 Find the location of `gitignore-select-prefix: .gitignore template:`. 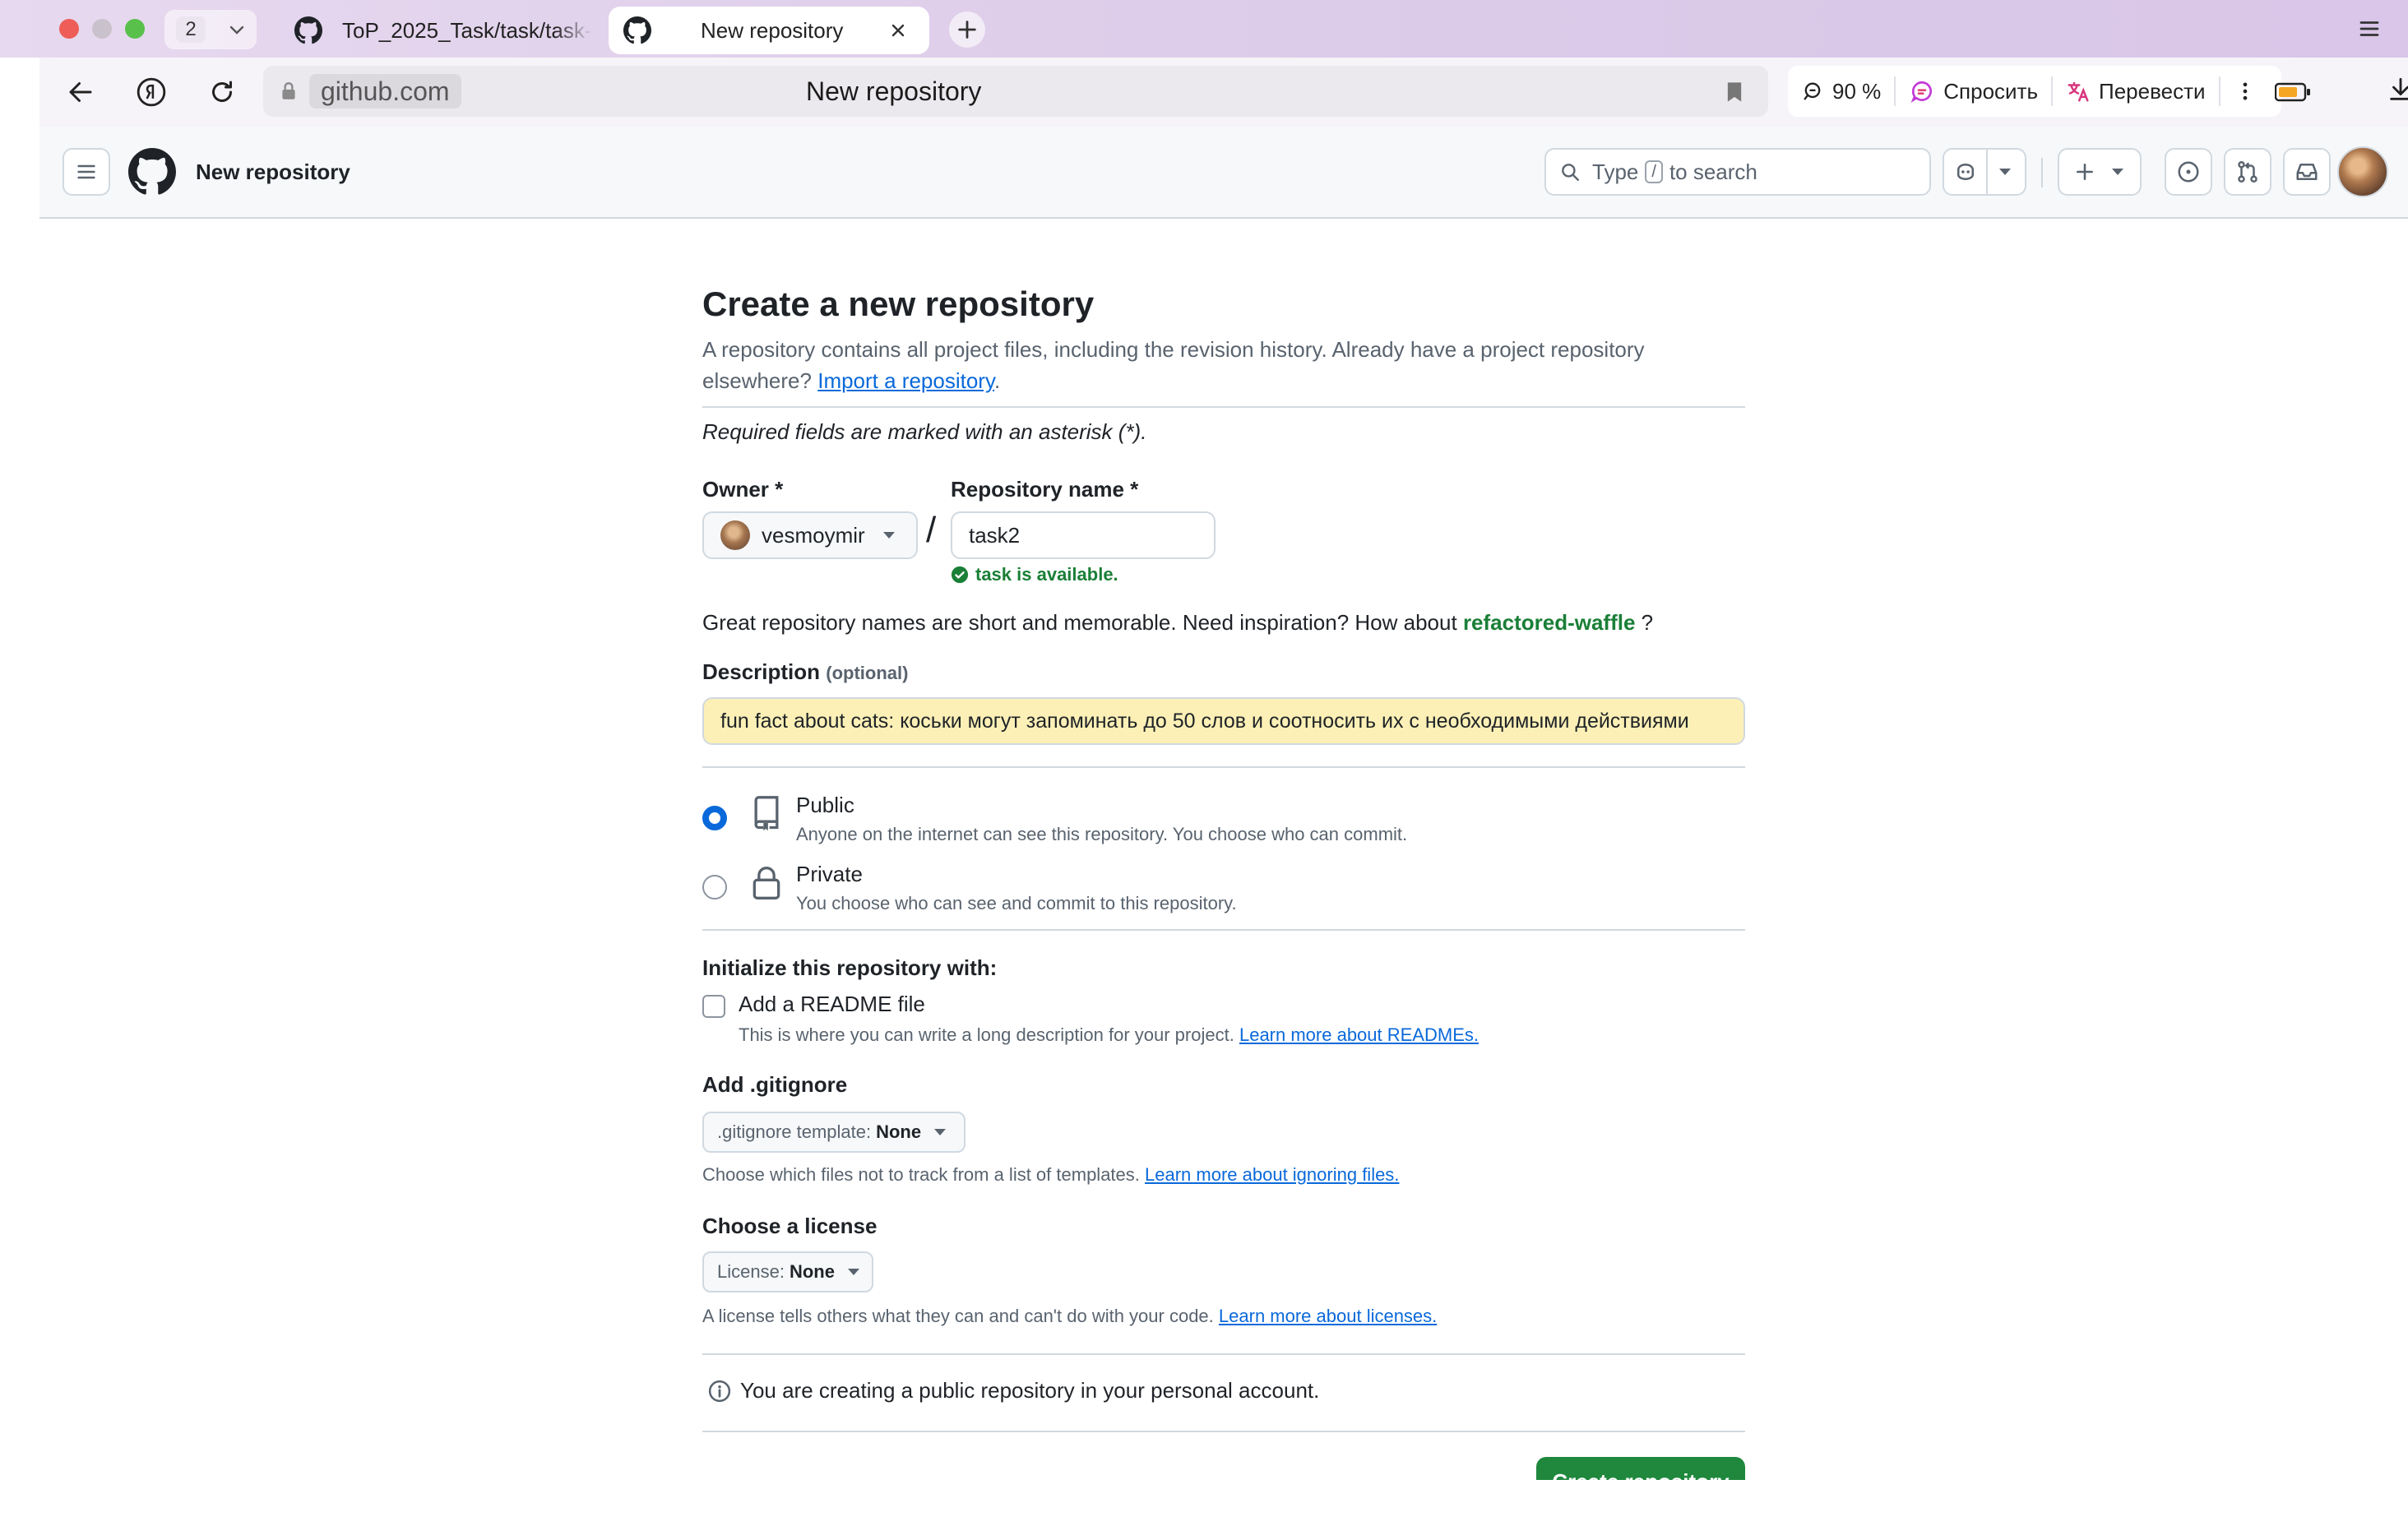

gitignore-select-prefix: .gitignore template: is located at coordinates (794, 1131).